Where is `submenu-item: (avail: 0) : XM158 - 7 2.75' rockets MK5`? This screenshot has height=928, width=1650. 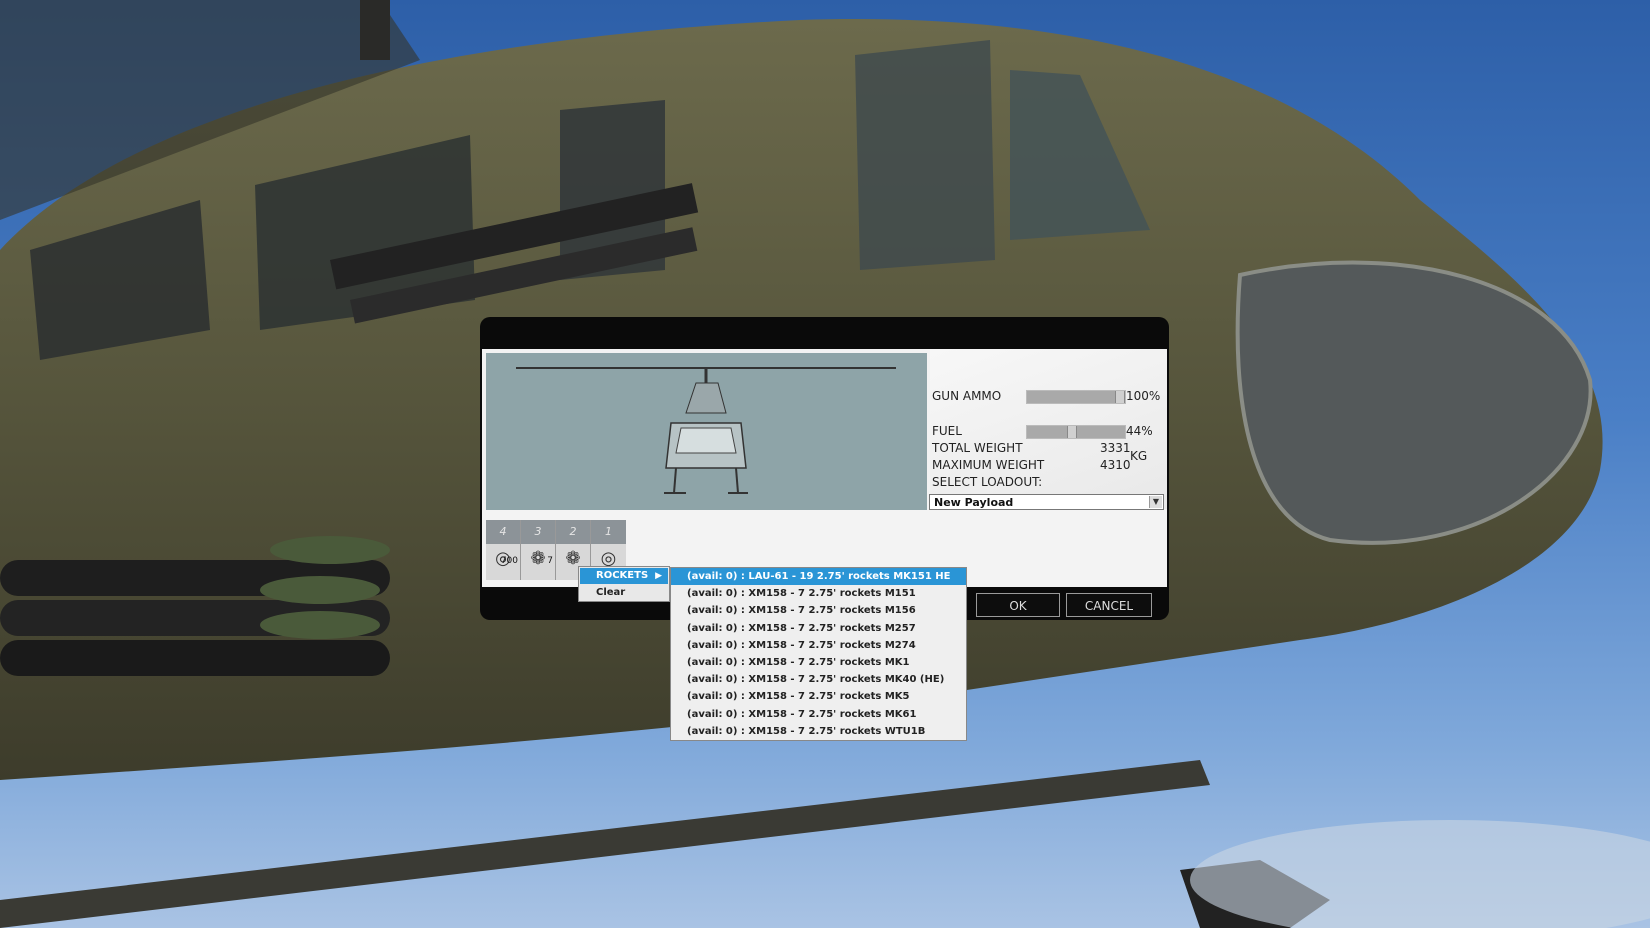 submenu-item: (avail: 0) : XM158 - 7 2.75' rockets MK5 is located at coordinates (818, 696).